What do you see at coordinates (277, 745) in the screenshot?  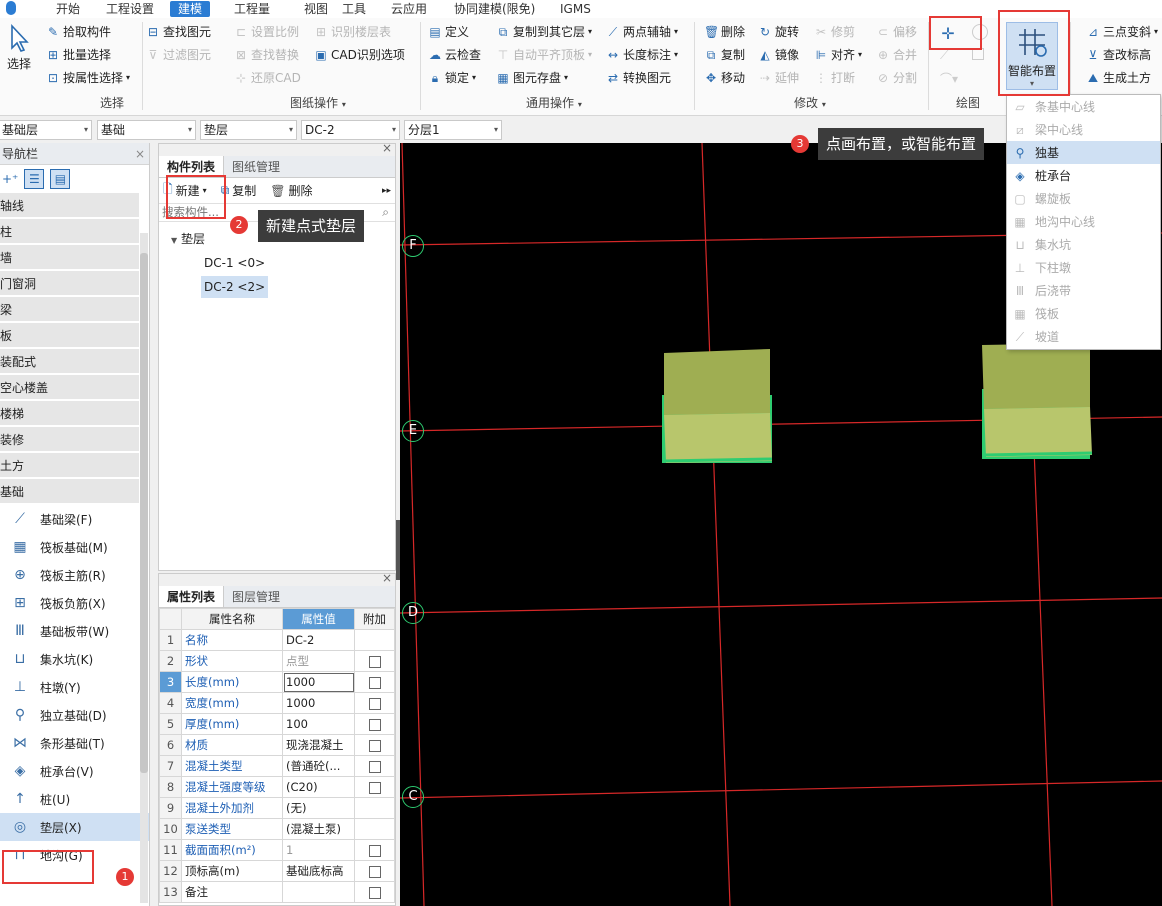 I see `property-row: 6 材质 现浇混凝土` at bounding box center [277, 745].